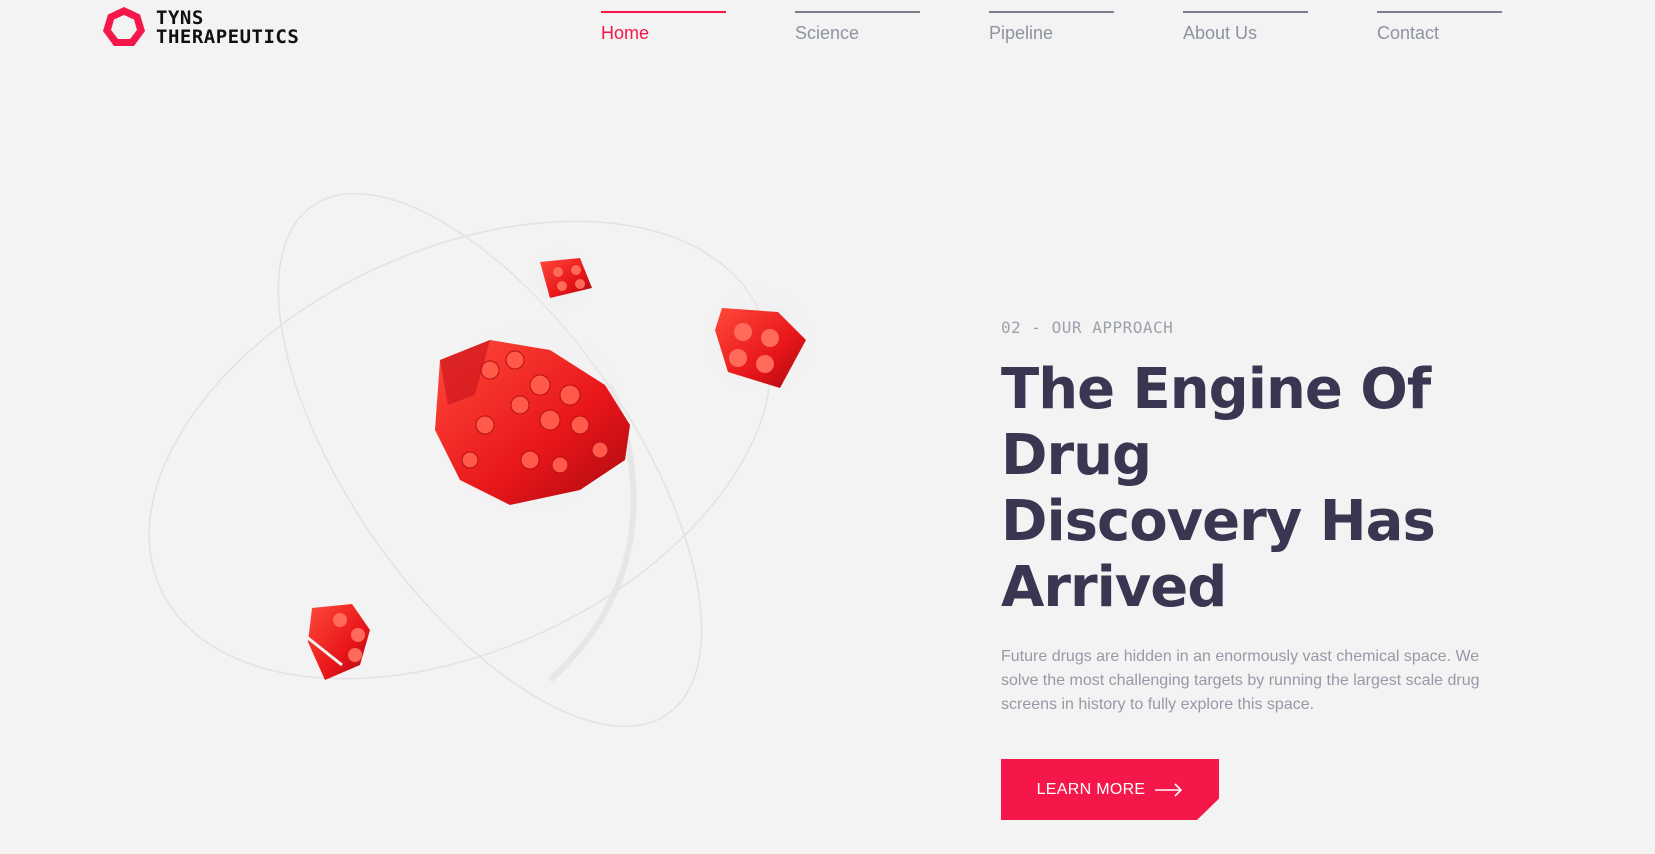  Describe the element at coordinates (1245, 27) in the screenshot. I see `nav-item-about-us: About Us` at that location.